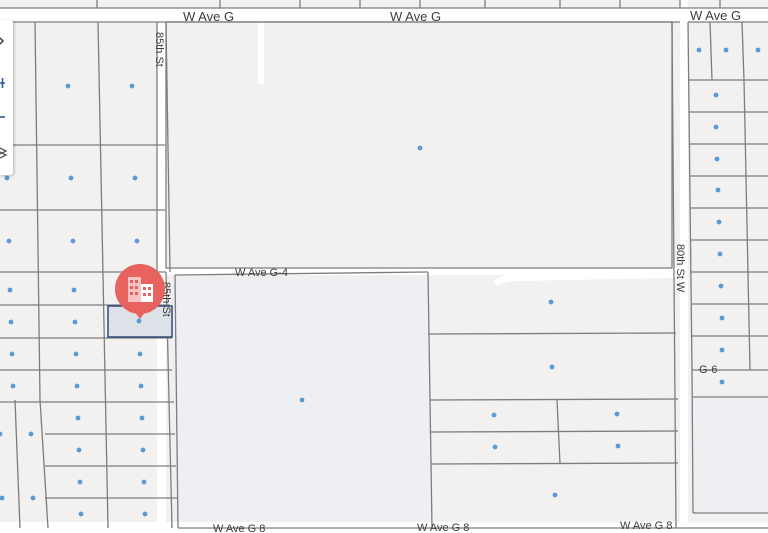  I want to click on label-w-ave-g-right: W Ave G, so click(715, 15).